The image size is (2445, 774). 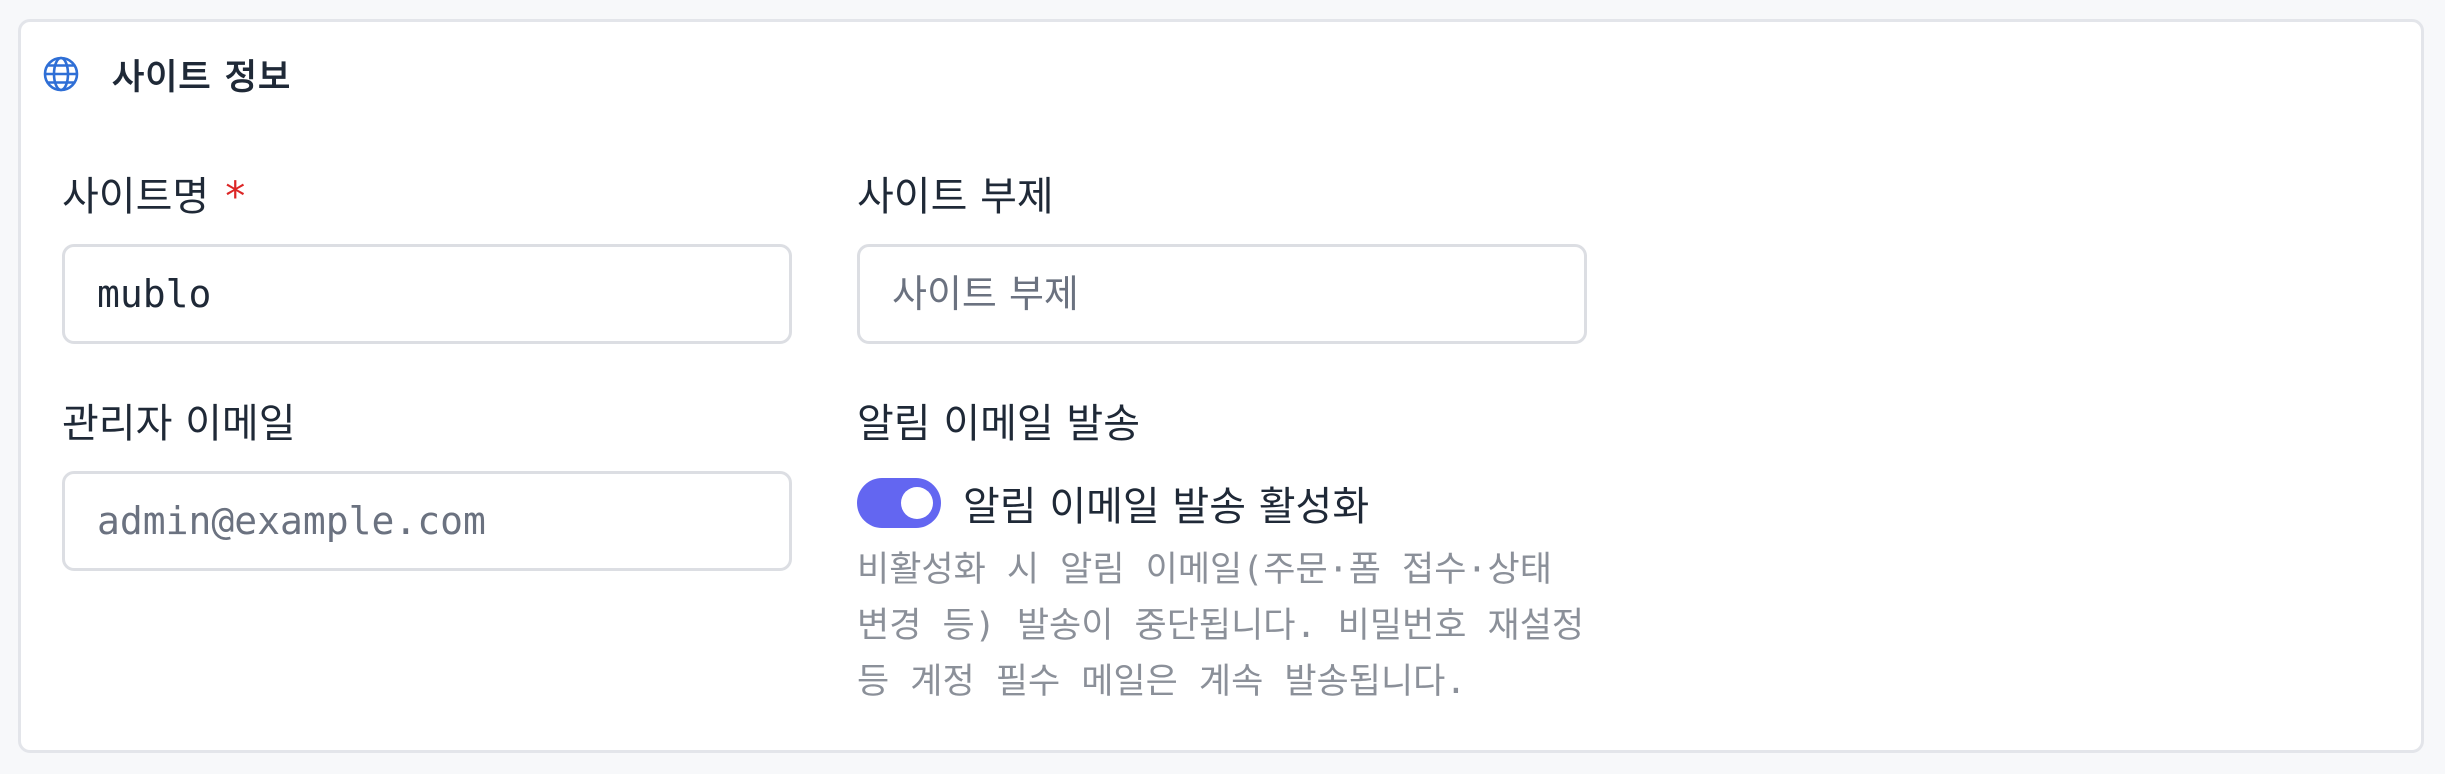 What do you see at coordinates (427, 521) in the screenshot?
I see `admin-email-input` at bounding box center [427, 521].